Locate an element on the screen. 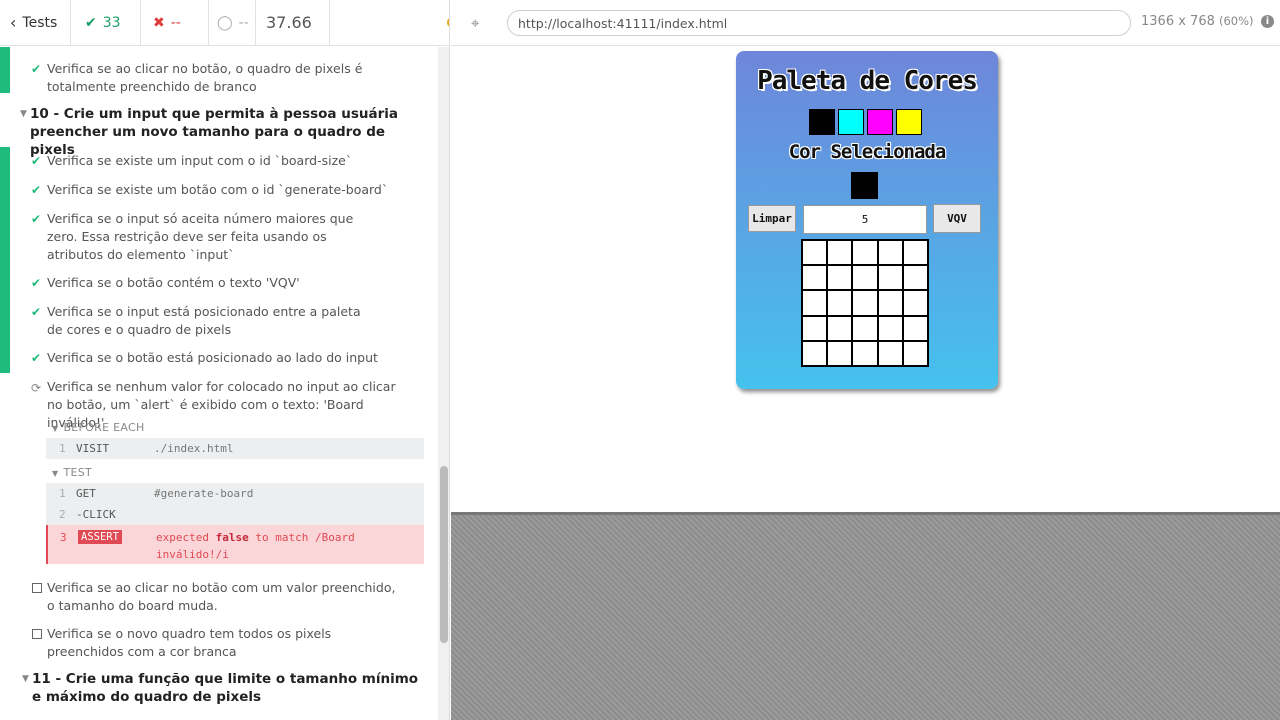 The width and height of the screenshot is (1280, 720). pending-value: -- is located at coordinates (243, 22).